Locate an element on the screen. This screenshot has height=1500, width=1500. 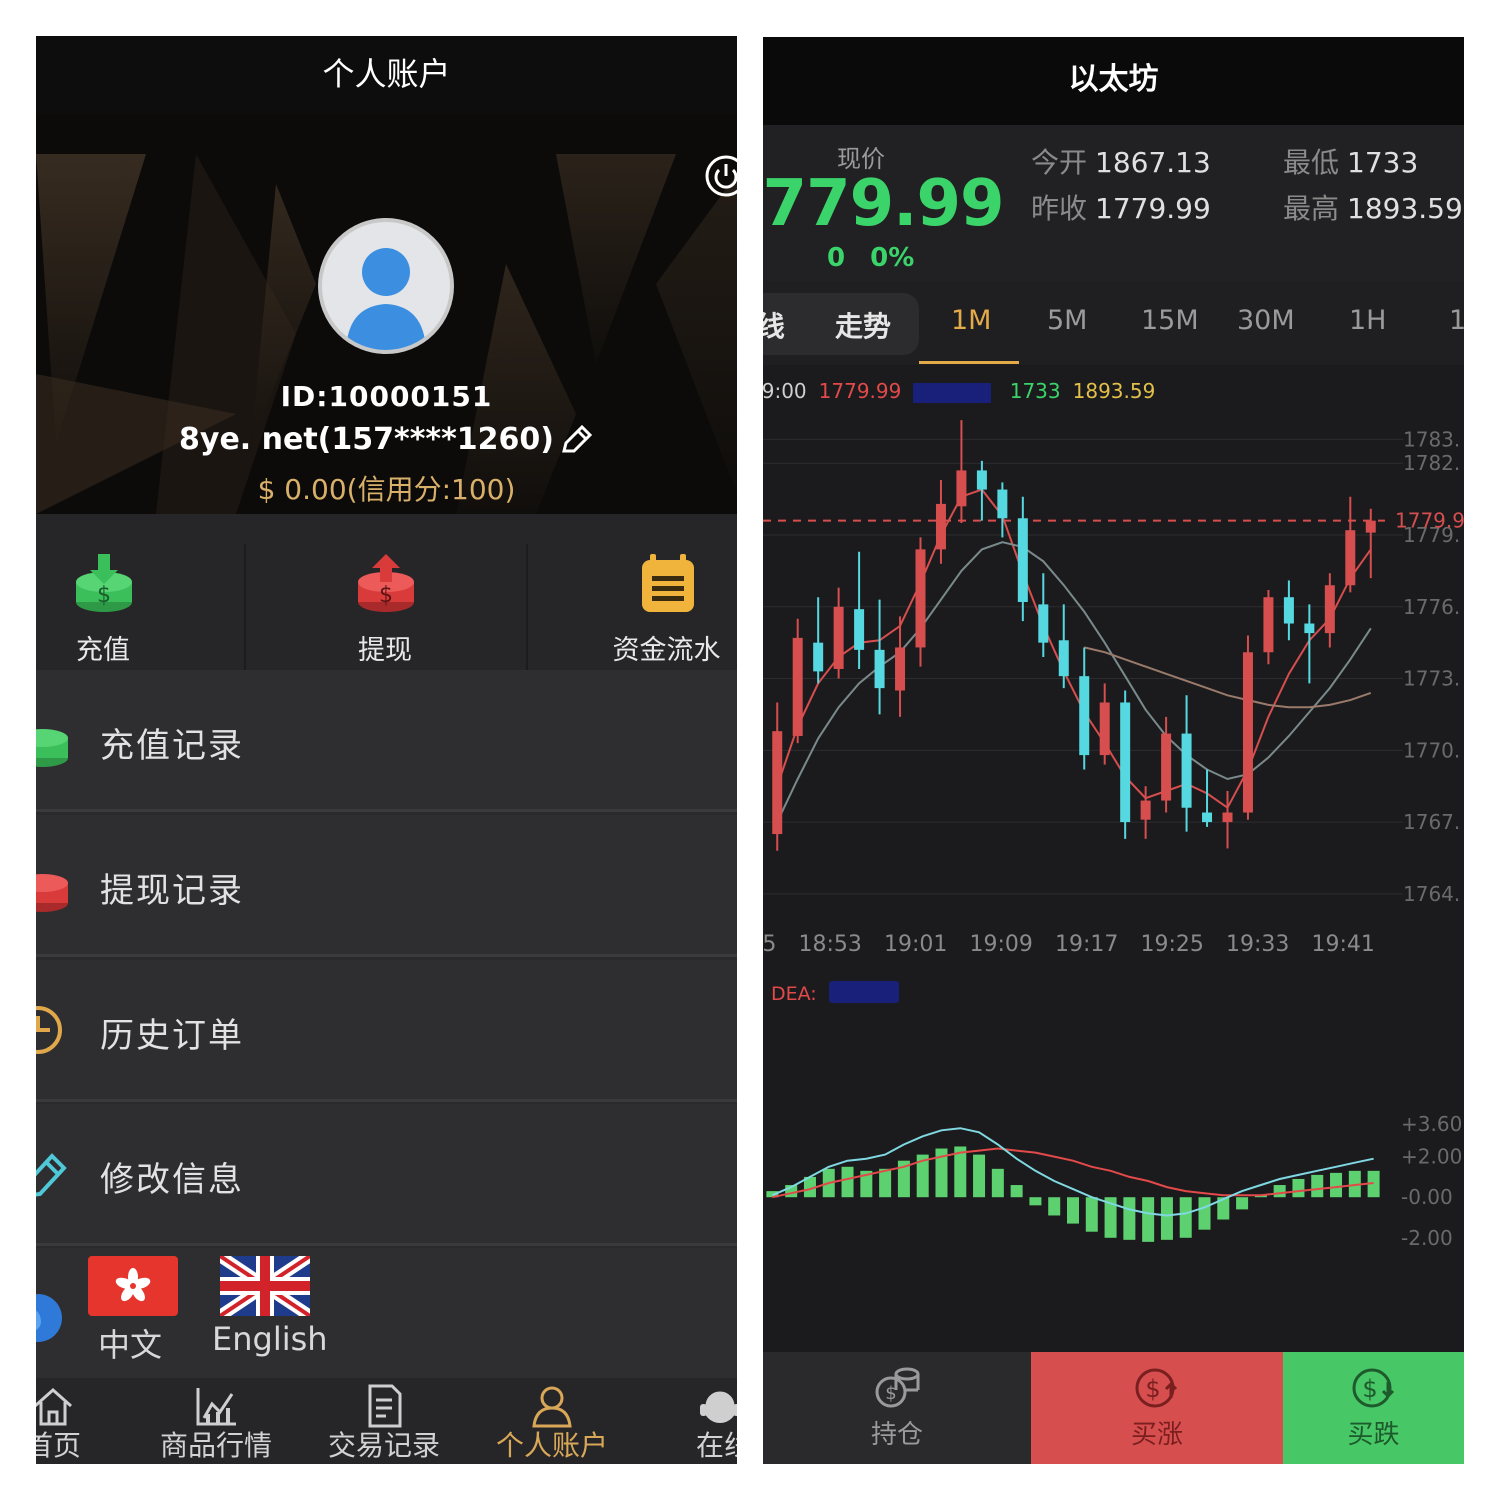
tab-label: 商品行情 is located at coordinates (215, 1445).